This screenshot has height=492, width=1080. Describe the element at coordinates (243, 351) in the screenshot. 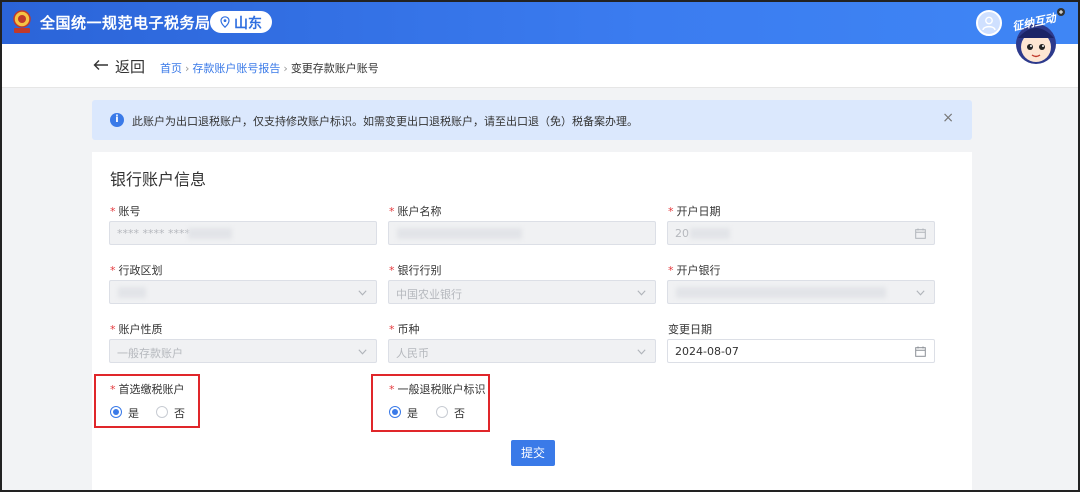

I see `account-nature-select: 一般存款账户` at that location.